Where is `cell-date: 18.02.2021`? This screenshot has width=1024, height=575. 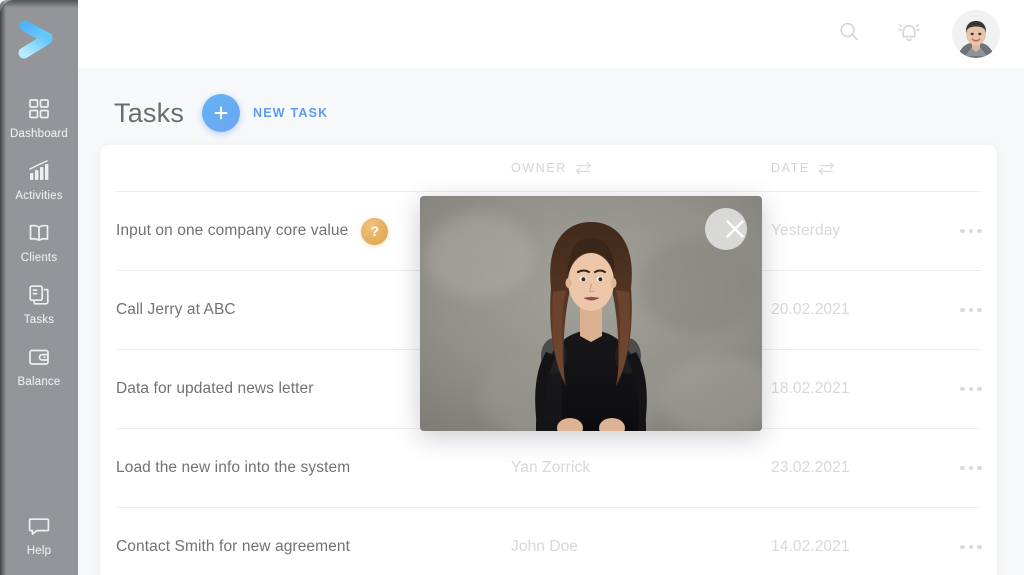 cell-date: 18.02.2021 is located at coordinates (810, 388).